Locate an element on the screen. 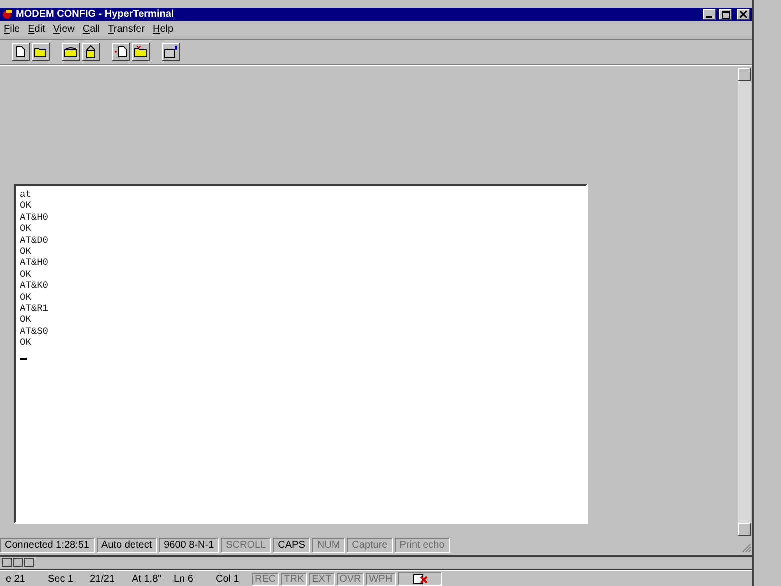 Image resolution: width=781 pixels, height=586 pixels. minimize-button is located at coordinates (709, 14).